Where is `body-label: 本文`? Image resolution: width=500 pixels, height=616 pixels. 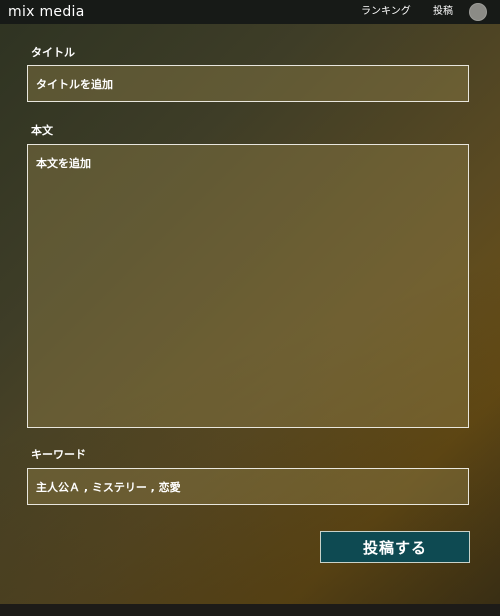 body-label: 本文 is located at coordinates (42, 130).